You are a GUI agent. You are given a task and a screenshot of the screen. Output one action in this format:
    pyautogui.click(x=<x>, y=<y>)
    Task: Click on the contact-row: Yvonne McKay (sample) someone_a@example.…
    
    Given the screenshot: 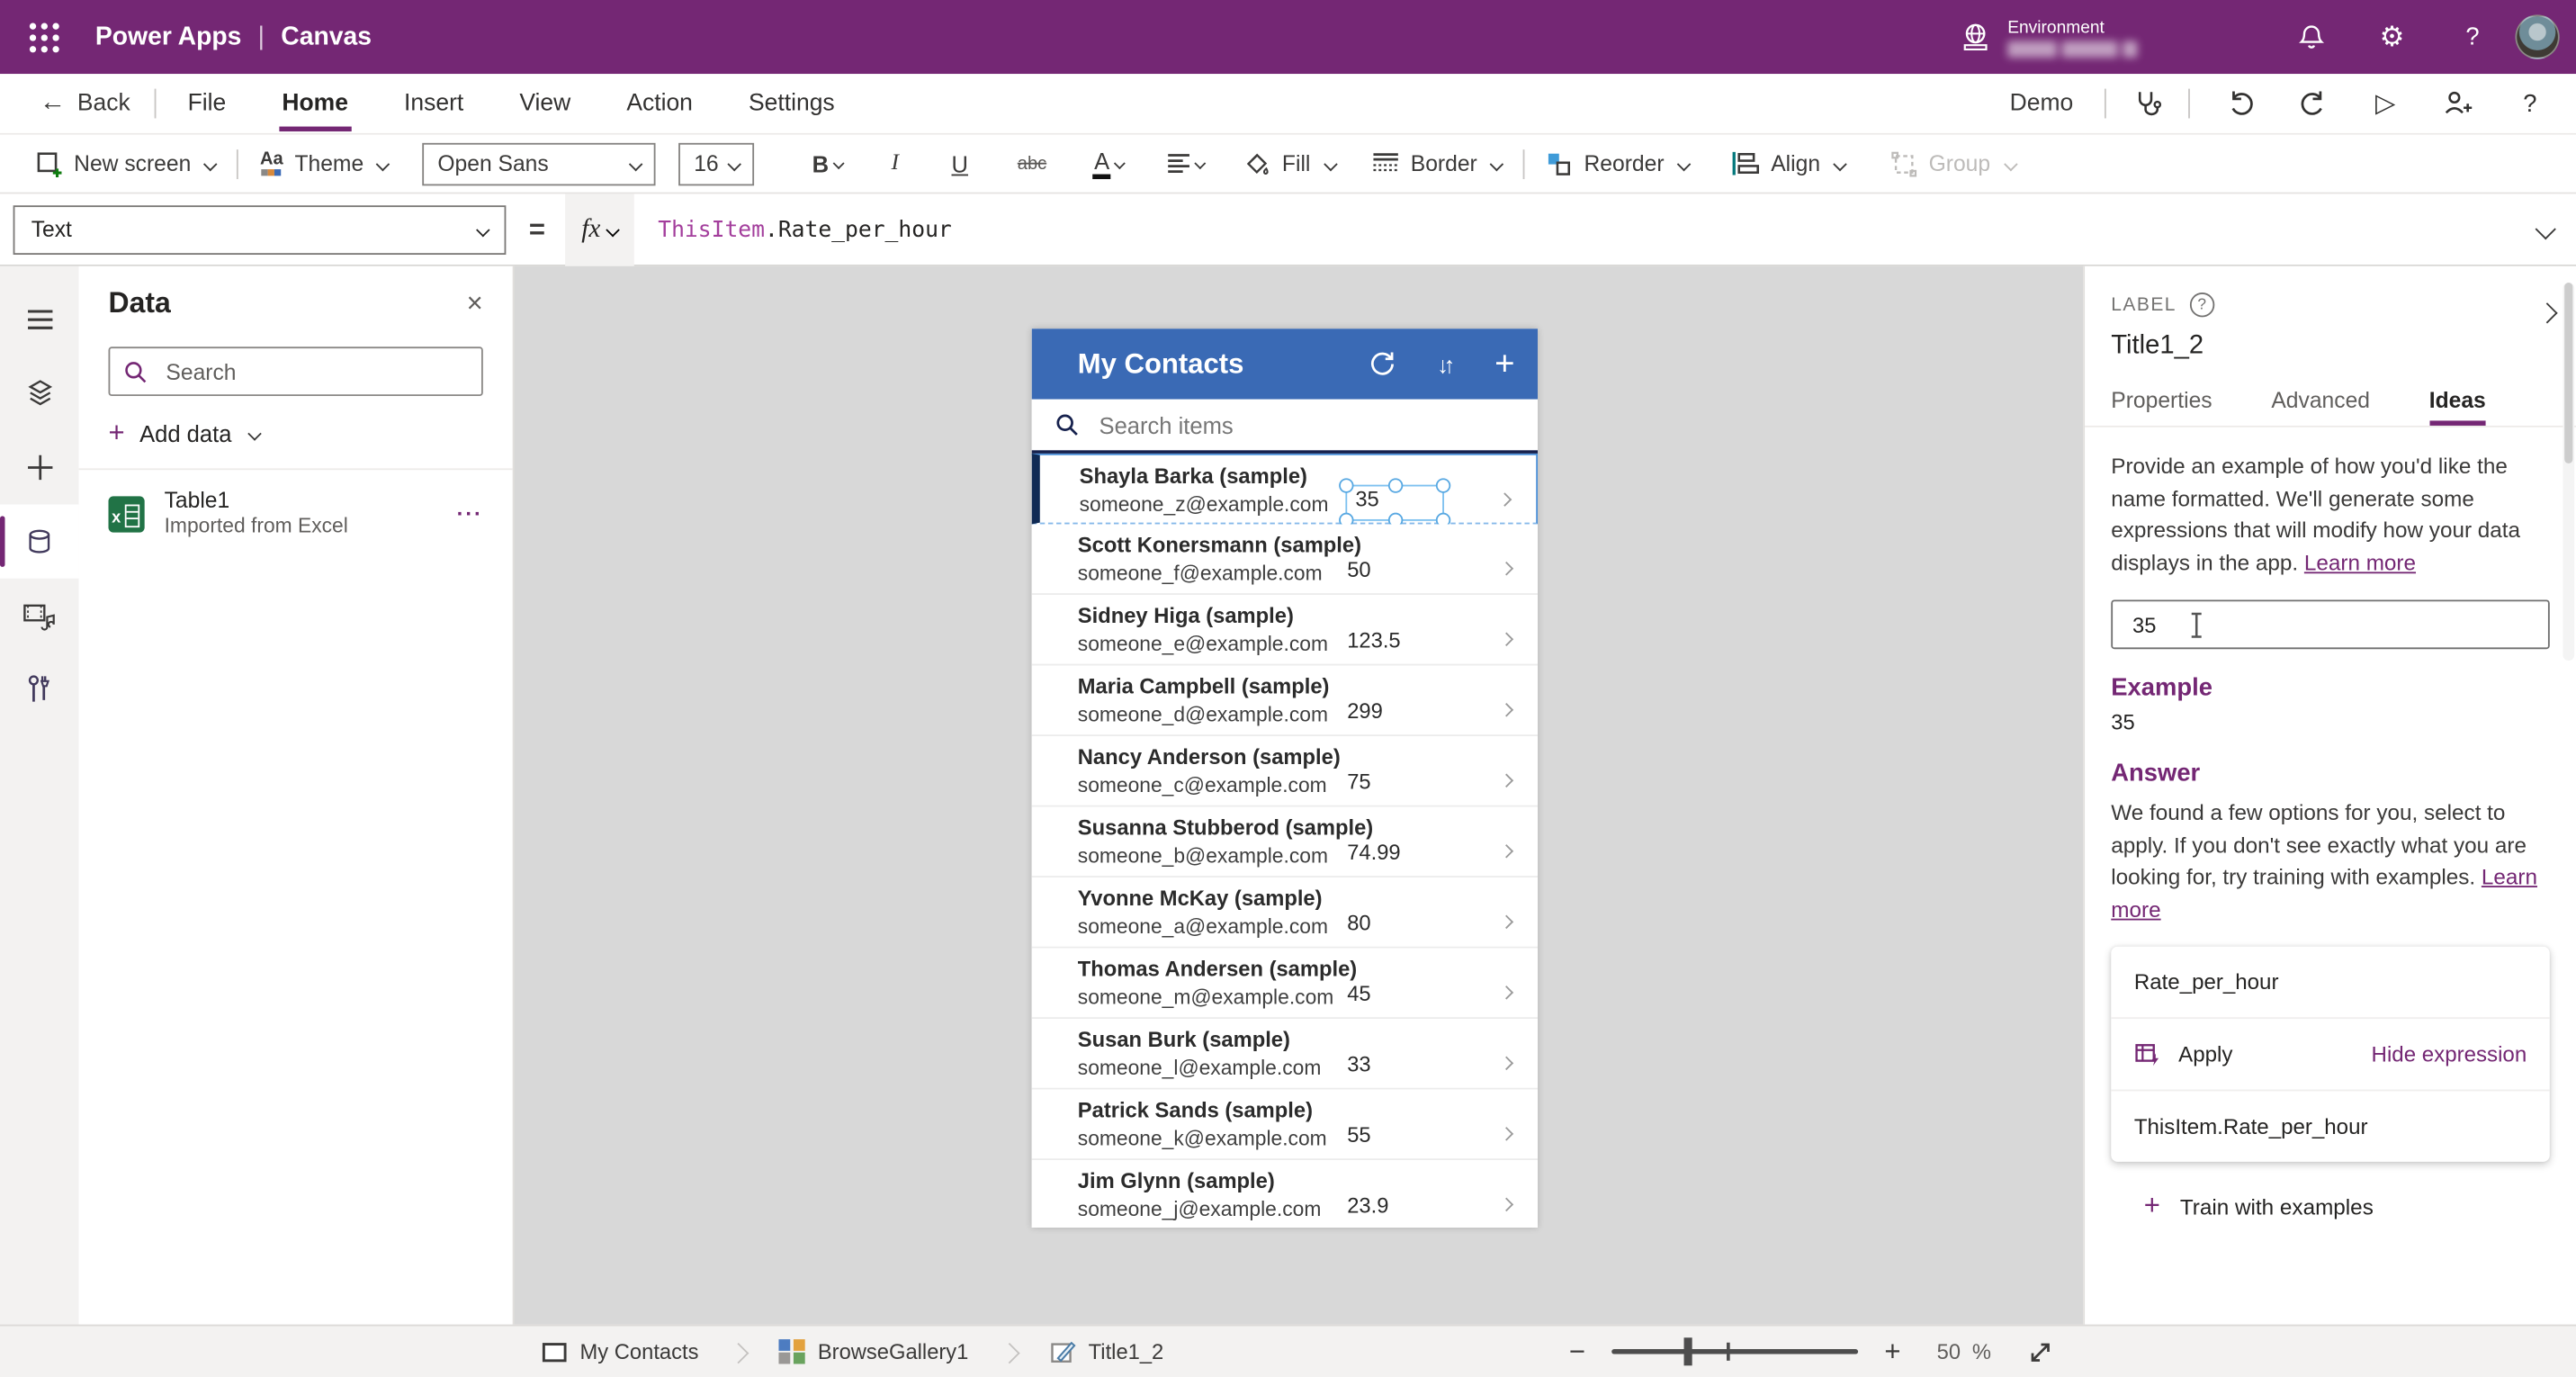 What is the action you would take?
    pyautogui.click(x=1285, y=913)
    